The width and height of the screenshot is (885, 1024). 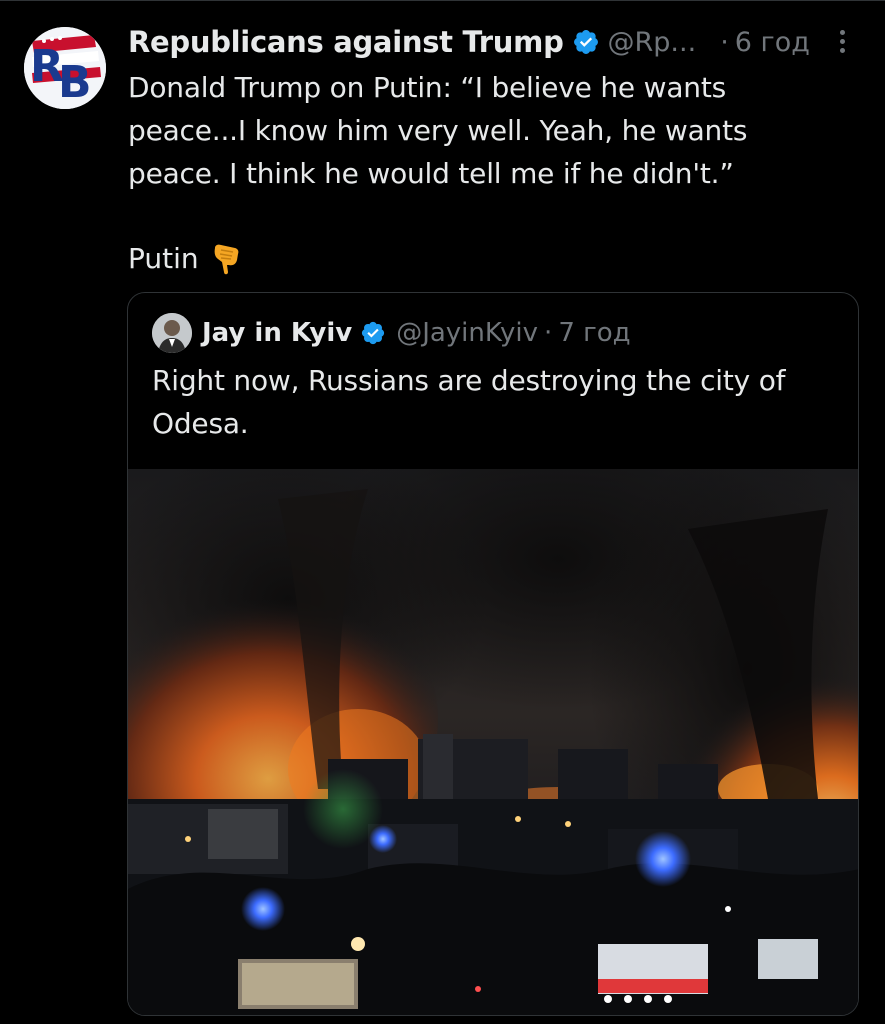 I want to click on tweet-text-second-line: Putin, so click(x=185, y=258).